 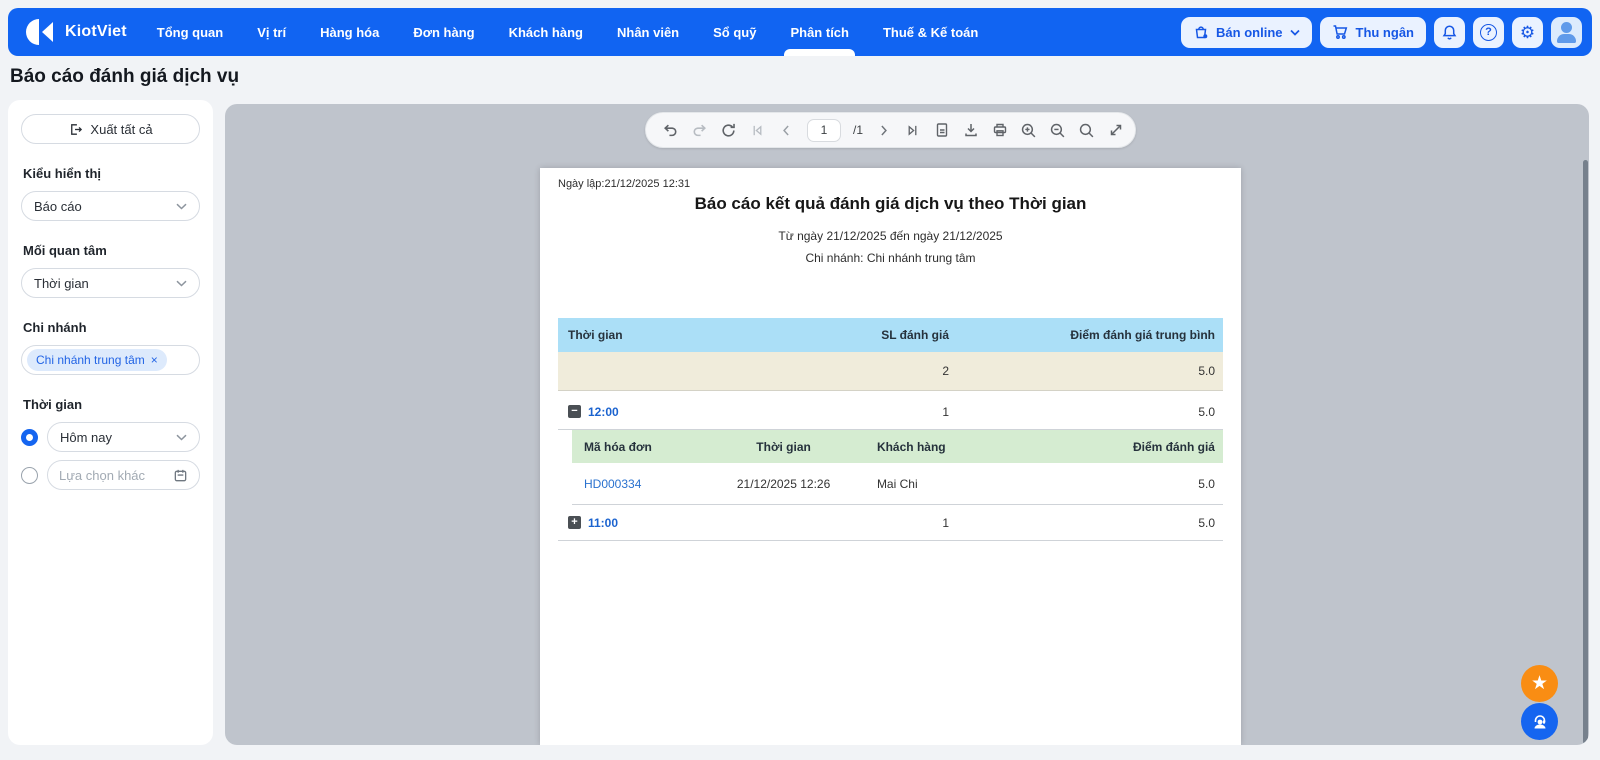 What do you see at coordinates (618, 446) in the screenshot?
I see `col-ma-hoa-don: Mã hóa đơn` at bounding box center [618, 446].